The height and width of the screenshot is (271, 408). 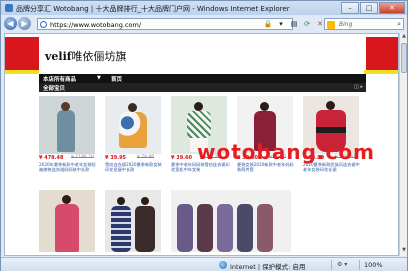 What do you see at coordinates (331, 25) in the screenshot?
I see `bing-logo-icon` at bounding box center [331, 25].